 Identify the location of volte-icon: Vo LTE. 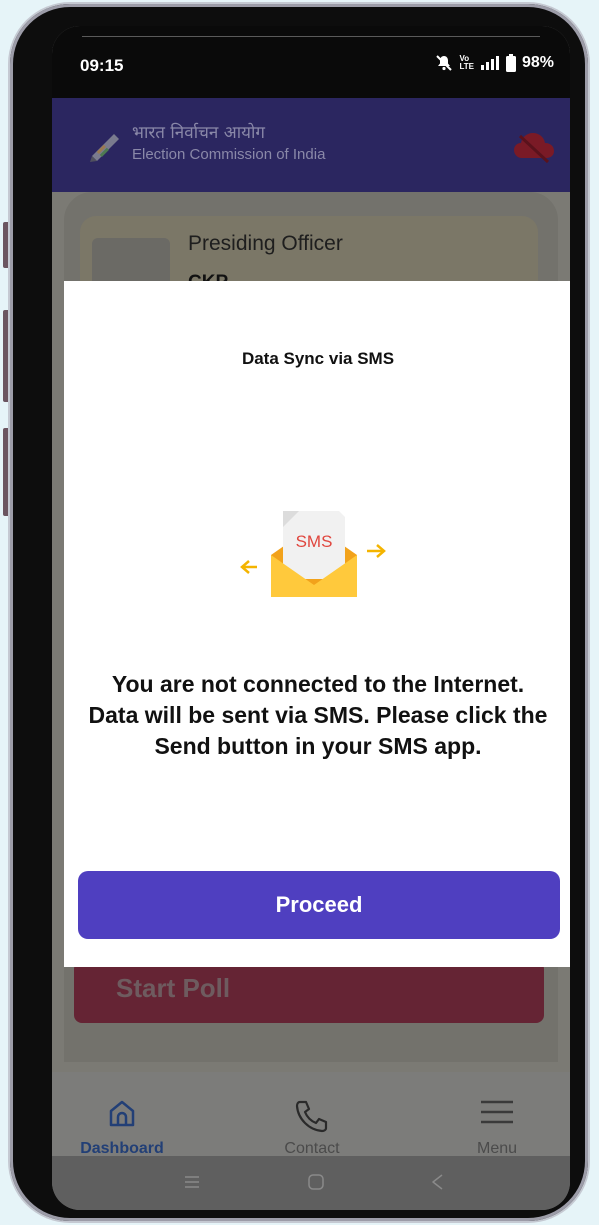
(466, 62).